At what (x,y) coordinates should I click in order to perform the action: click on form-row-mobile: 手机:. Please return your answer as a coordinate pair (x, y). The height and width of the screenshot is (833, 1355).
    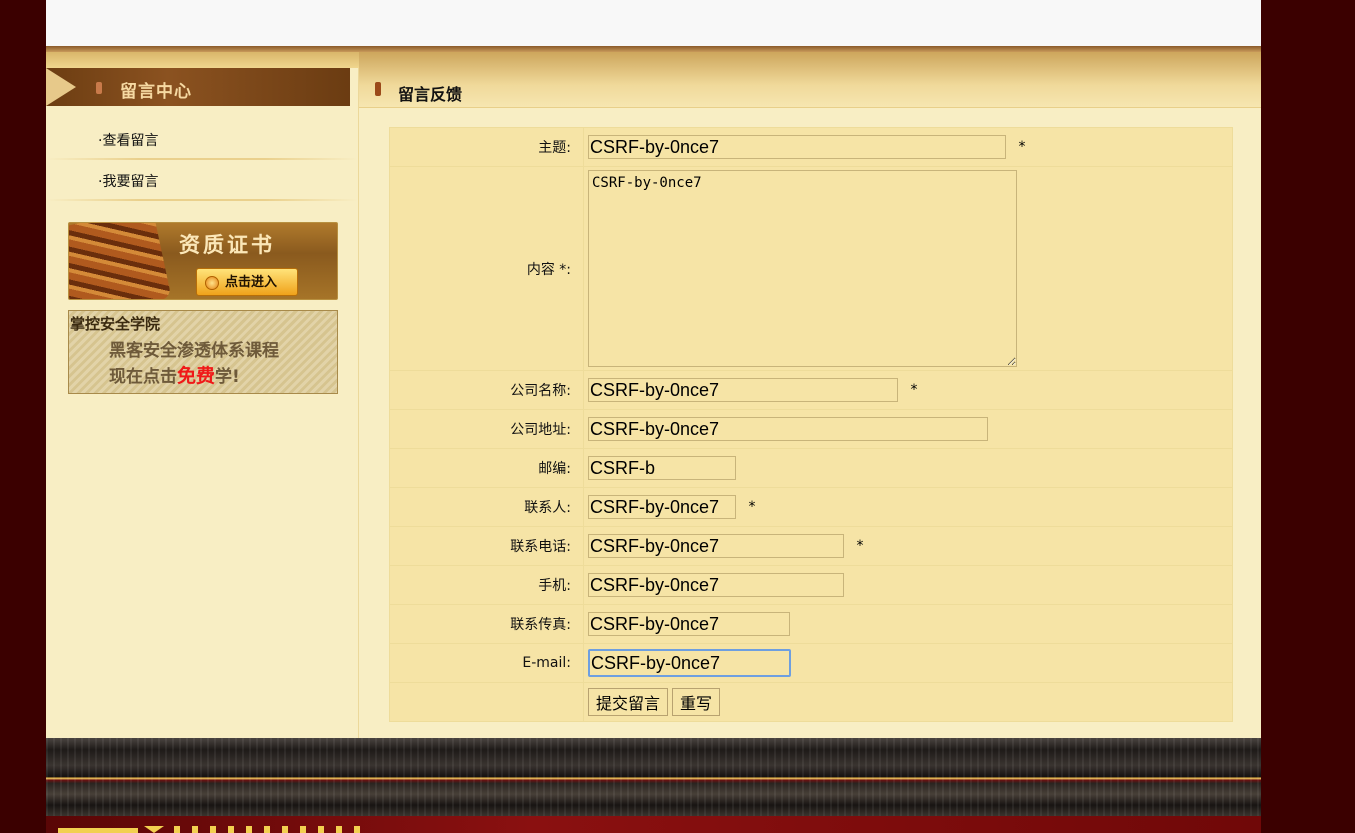
    Looking at the image, I should click on (811, 585).